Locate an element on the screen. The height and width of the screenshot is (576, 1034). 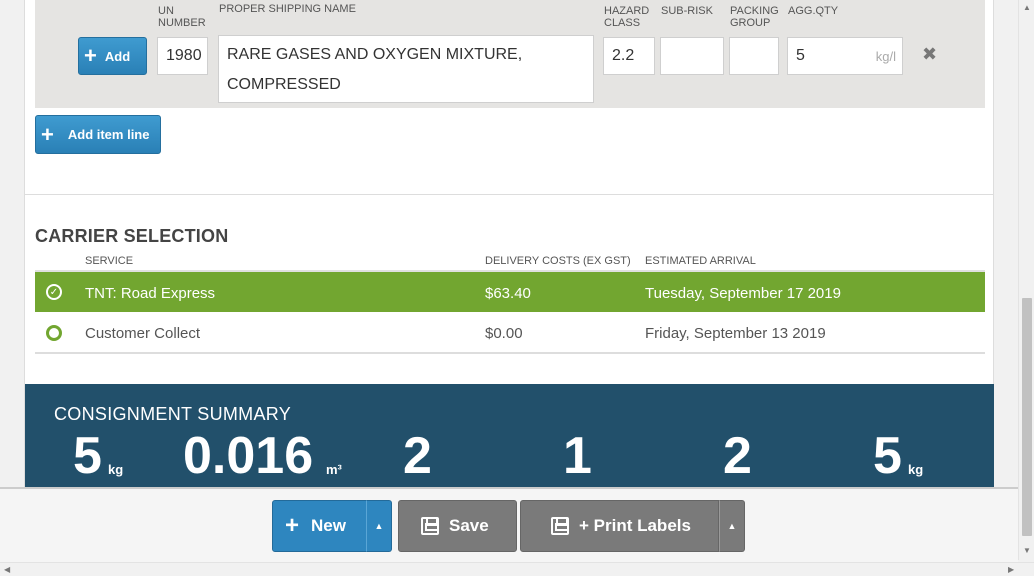
un-number-input: 1980 is located at coordinates (182, 56).